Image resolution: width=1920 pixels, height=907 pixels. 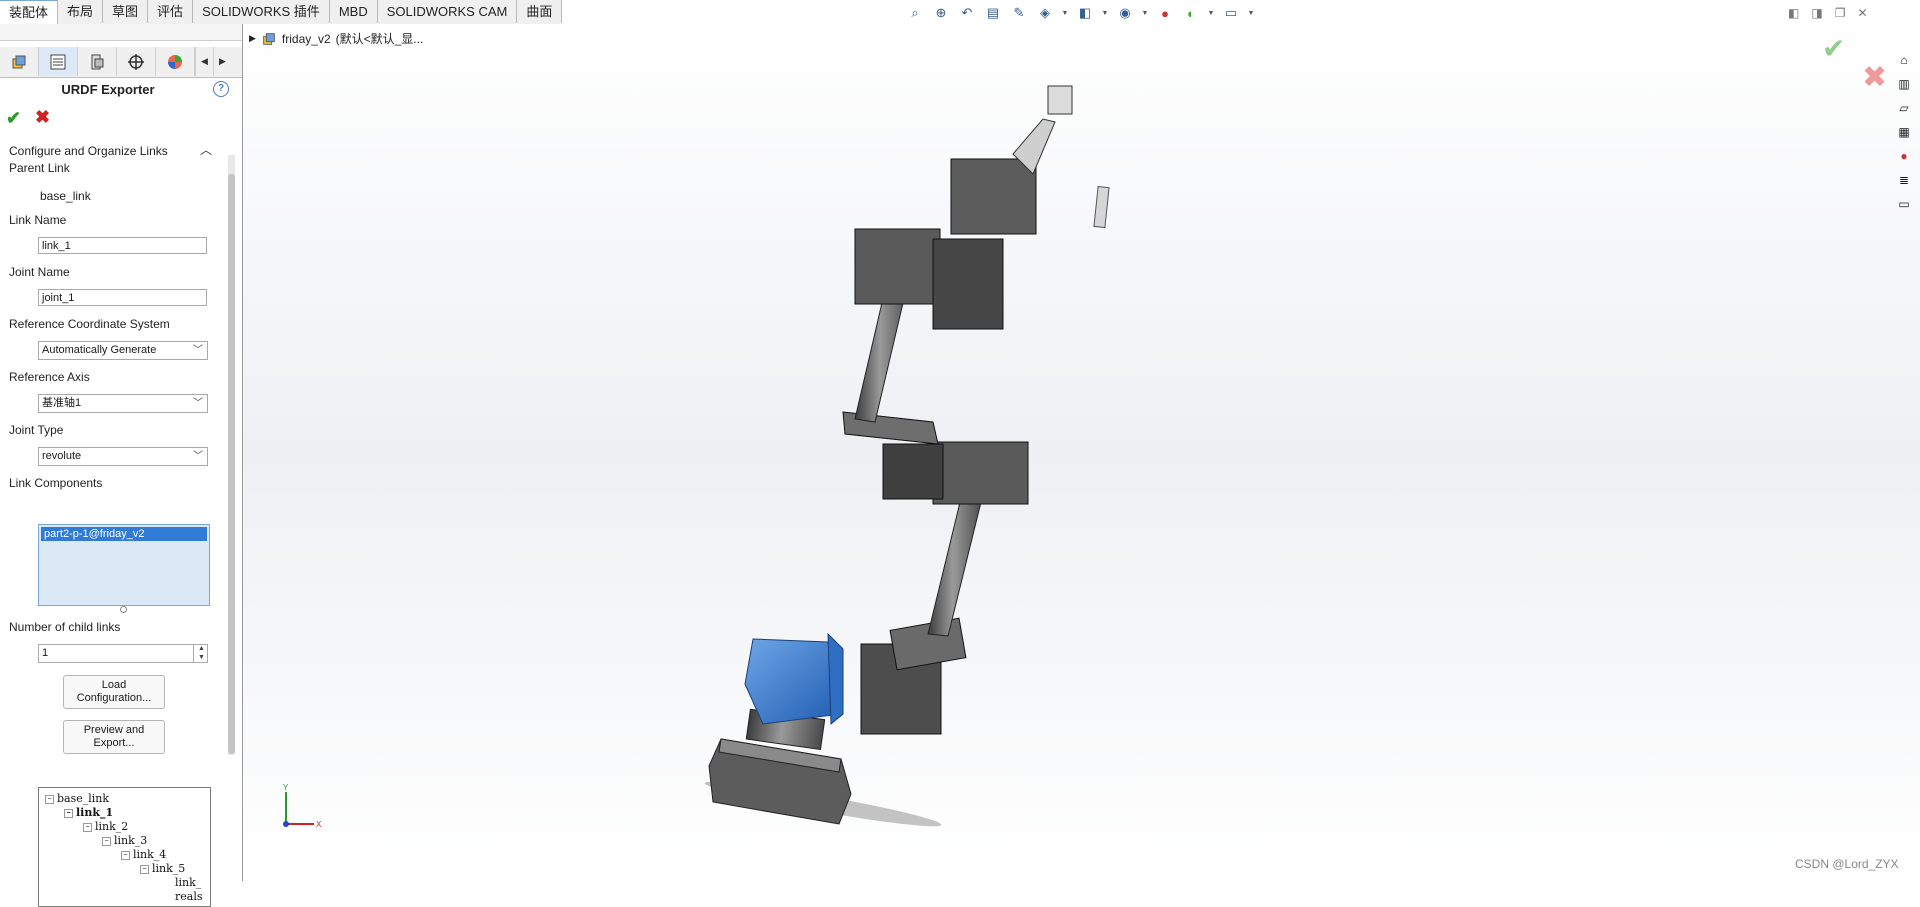 I want to click on feature-manager-tab, so click(x=19, y=61).